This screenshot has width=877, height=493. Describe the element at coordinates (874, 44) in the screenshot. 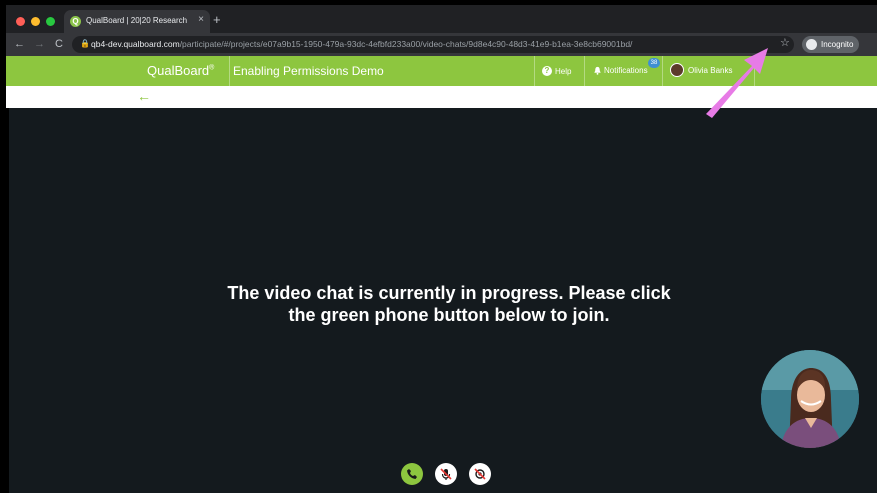

I see `browser-menu-icon: ⋮` at that location.